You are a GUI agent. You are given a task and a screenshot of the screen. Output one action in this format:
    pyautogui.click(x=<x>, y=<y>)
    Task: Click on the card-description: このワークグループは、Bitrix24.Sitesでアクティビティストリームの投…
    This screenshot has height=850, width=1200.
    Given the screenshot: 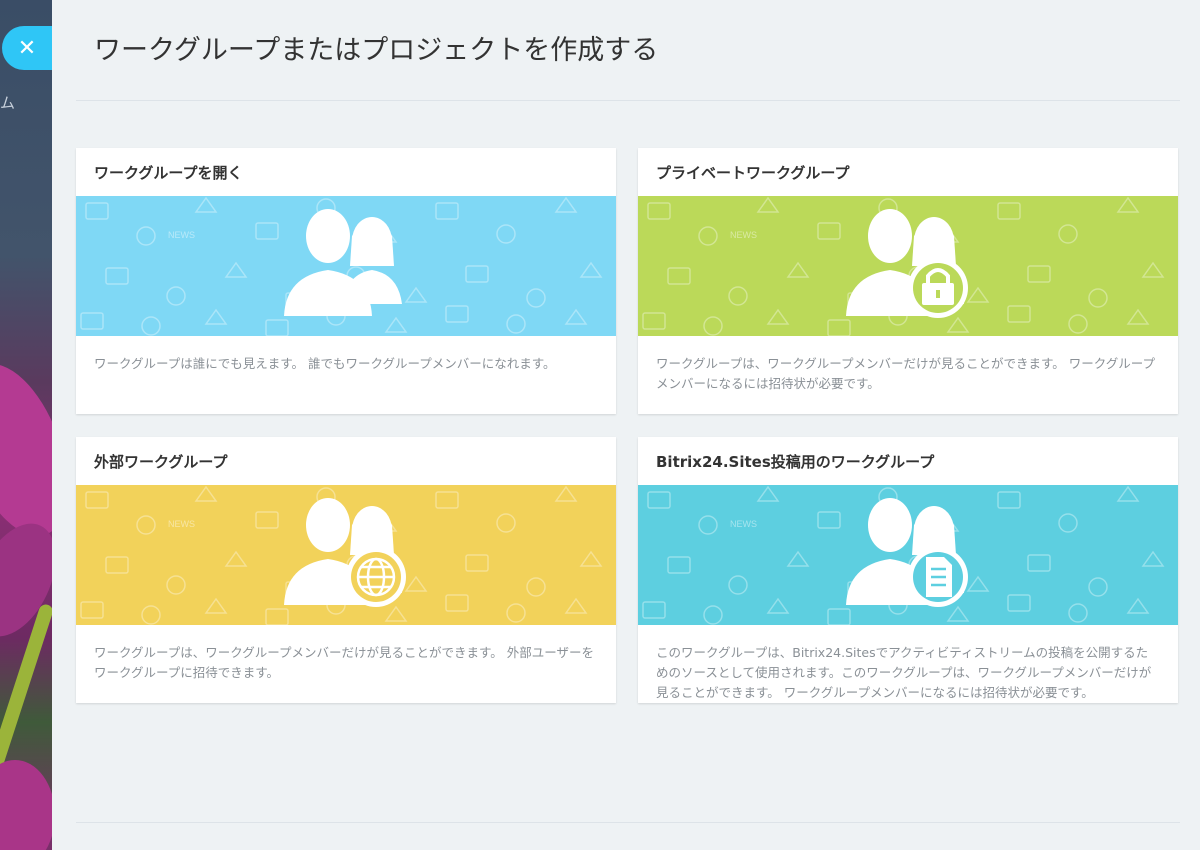 What is the action you would take?
    pyautogui.click(x=904, y=672)
    